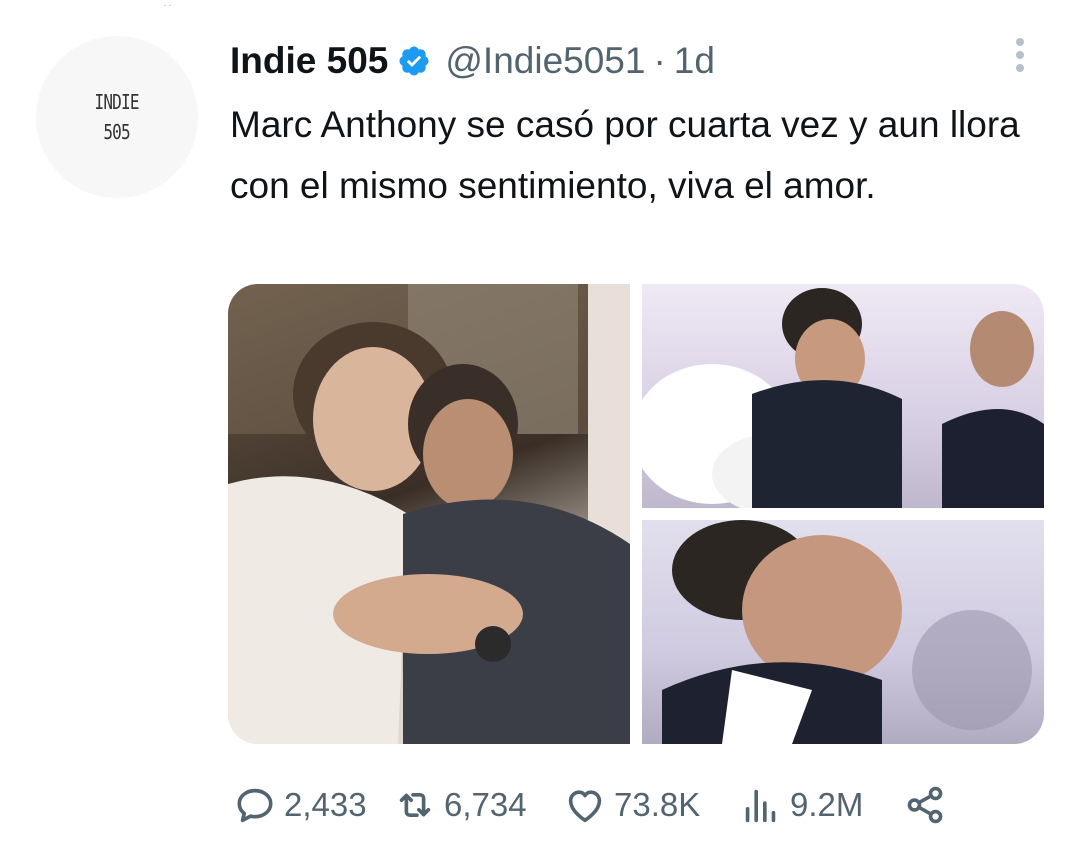 This screenshot has width=1080, height=868. What do you see at coordinates (325, 804) in the screenshot?
I see `reply-count: 2,433` at bounding box center [325, 804].